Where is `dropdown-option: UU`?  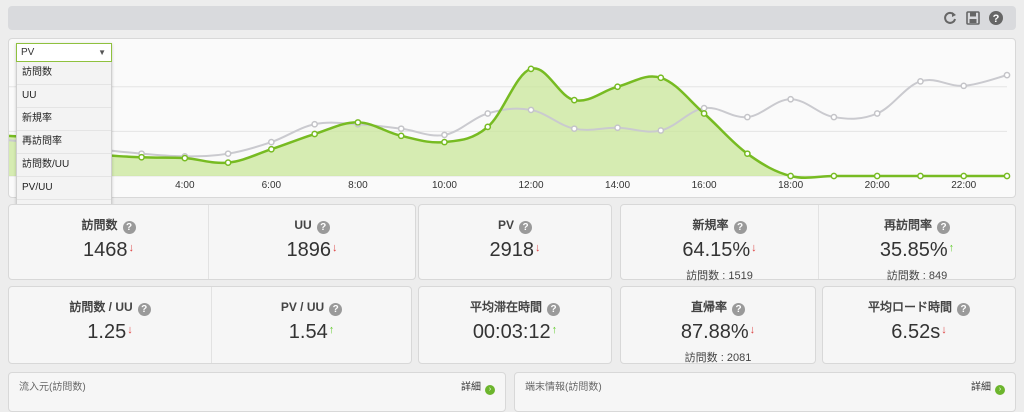 dropdown-option: UU is located at coordinates (64, 95).